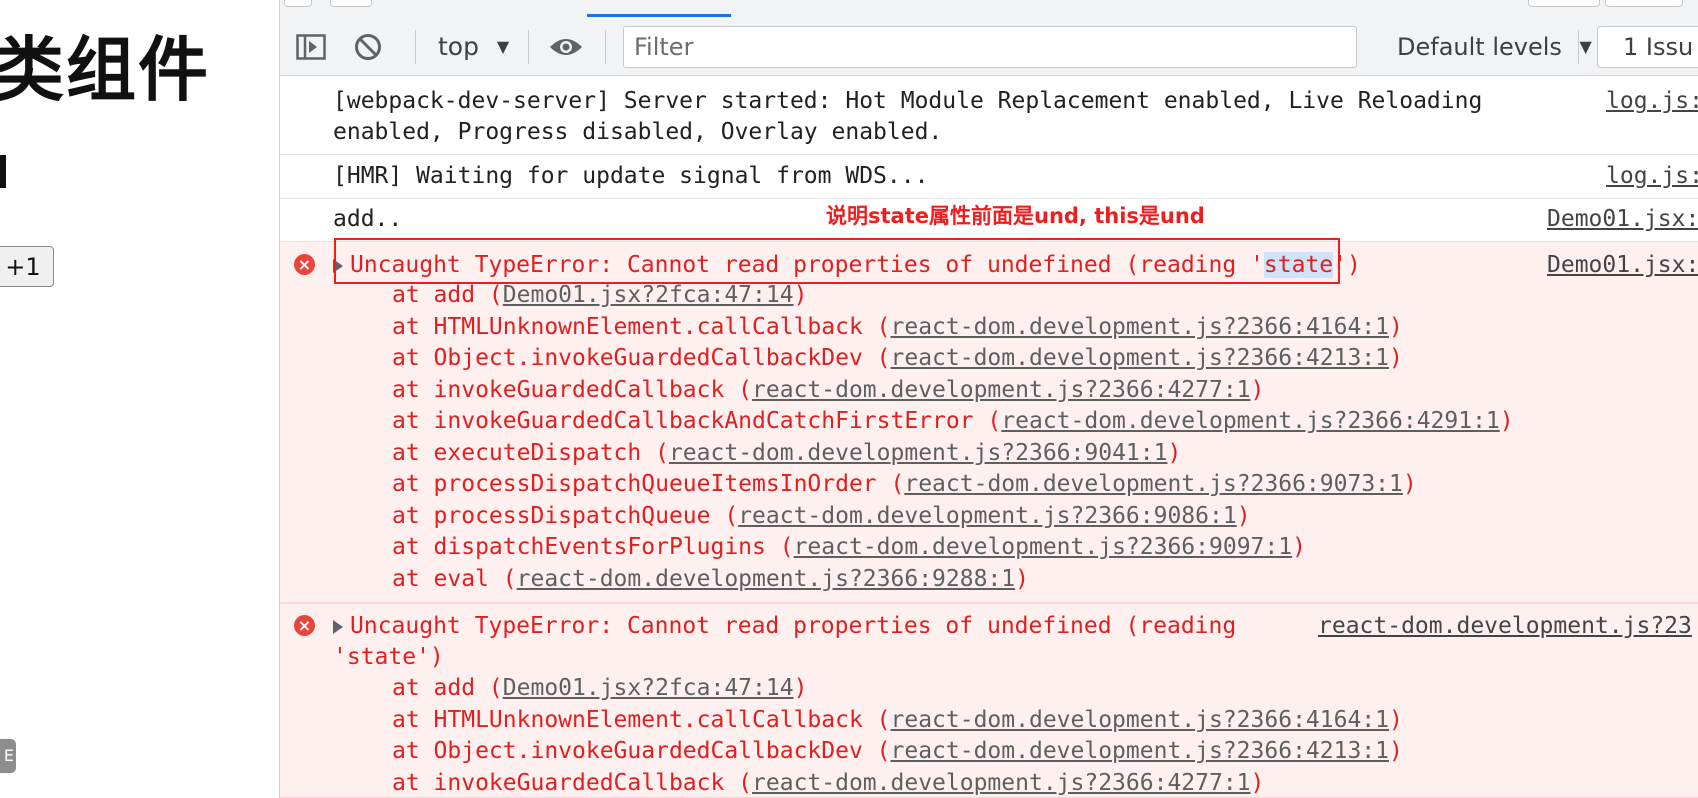 This screenshot has width=1698, height=798. I want to click on stack-frame-function: at processDispatchQueue (, so click(565, 515).